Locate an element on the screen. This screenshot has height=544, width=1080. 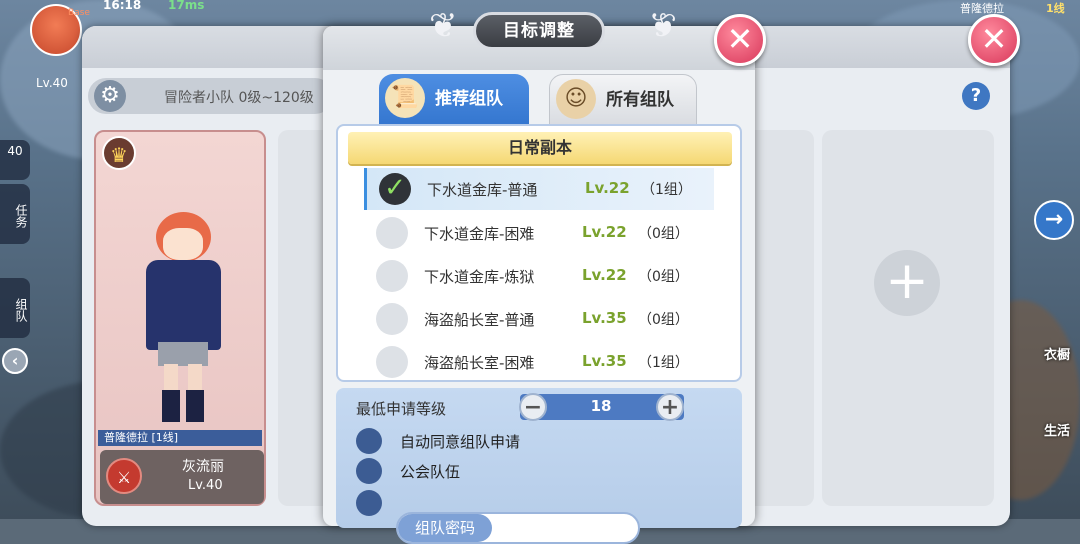
dungeon-name: 下水道金库-困难 is located at coordinates (479, 234).